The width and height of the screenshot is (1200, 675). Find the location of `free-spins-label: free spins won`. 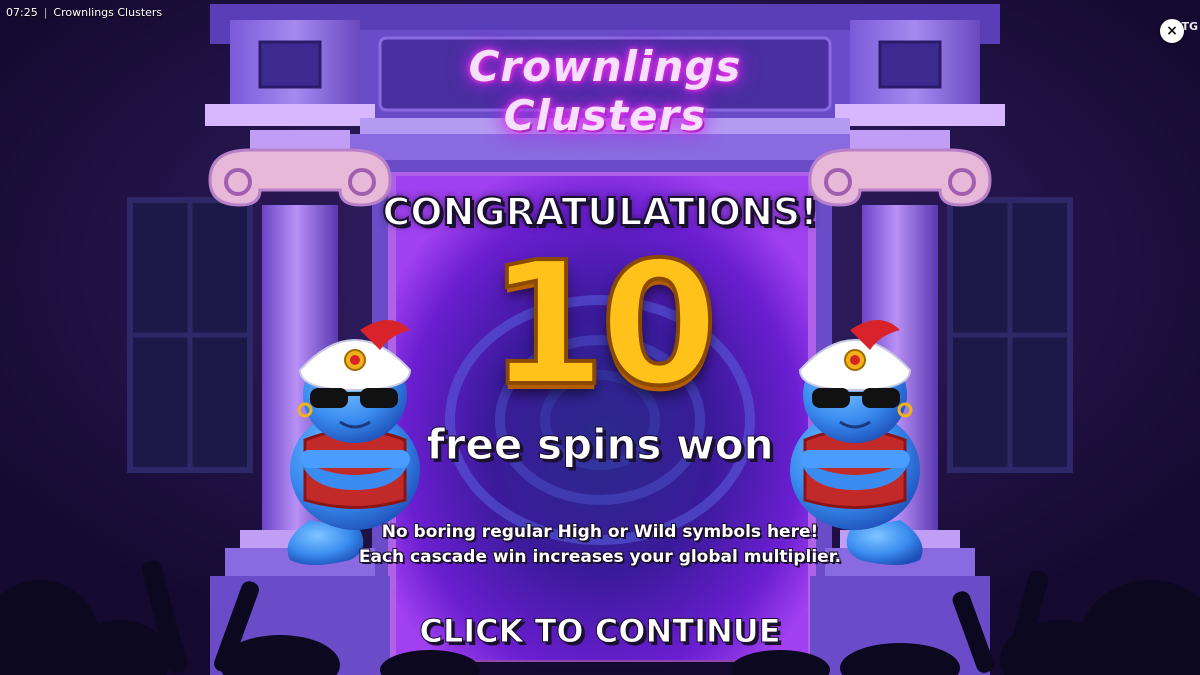

free-spins-label: free spins won is located at coordinates (600, 445).